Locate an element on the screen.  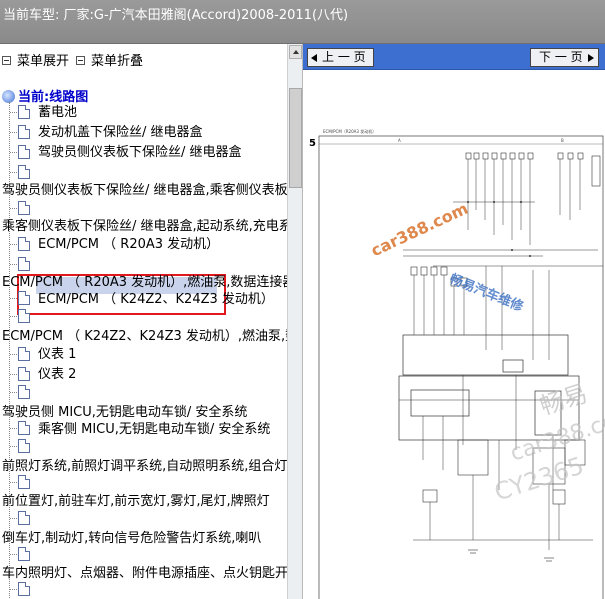
next-page-button: 下 一 页 is located at coordinates (564, 57).